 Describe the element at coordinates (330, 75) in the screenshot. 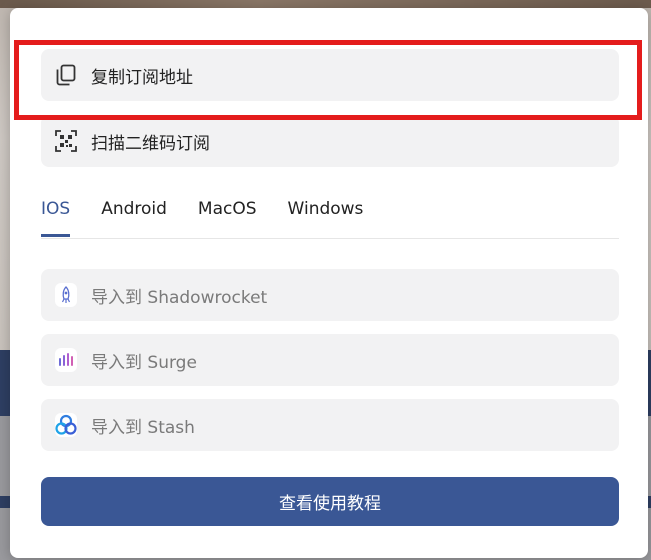

I see `copy-subscription-button: 复制订阅地址` at that location.